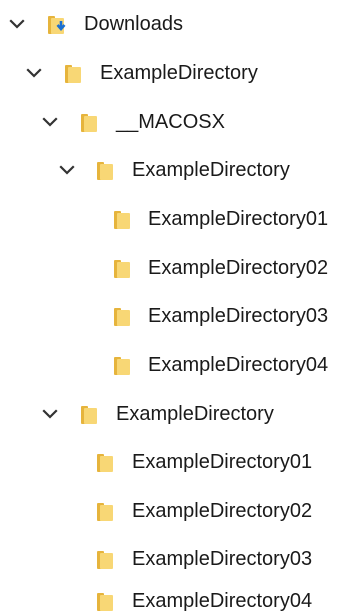  Describe the element at coordinates (133, 24) in the screenshot. I see `tree-item-label: Downloads` at that location.